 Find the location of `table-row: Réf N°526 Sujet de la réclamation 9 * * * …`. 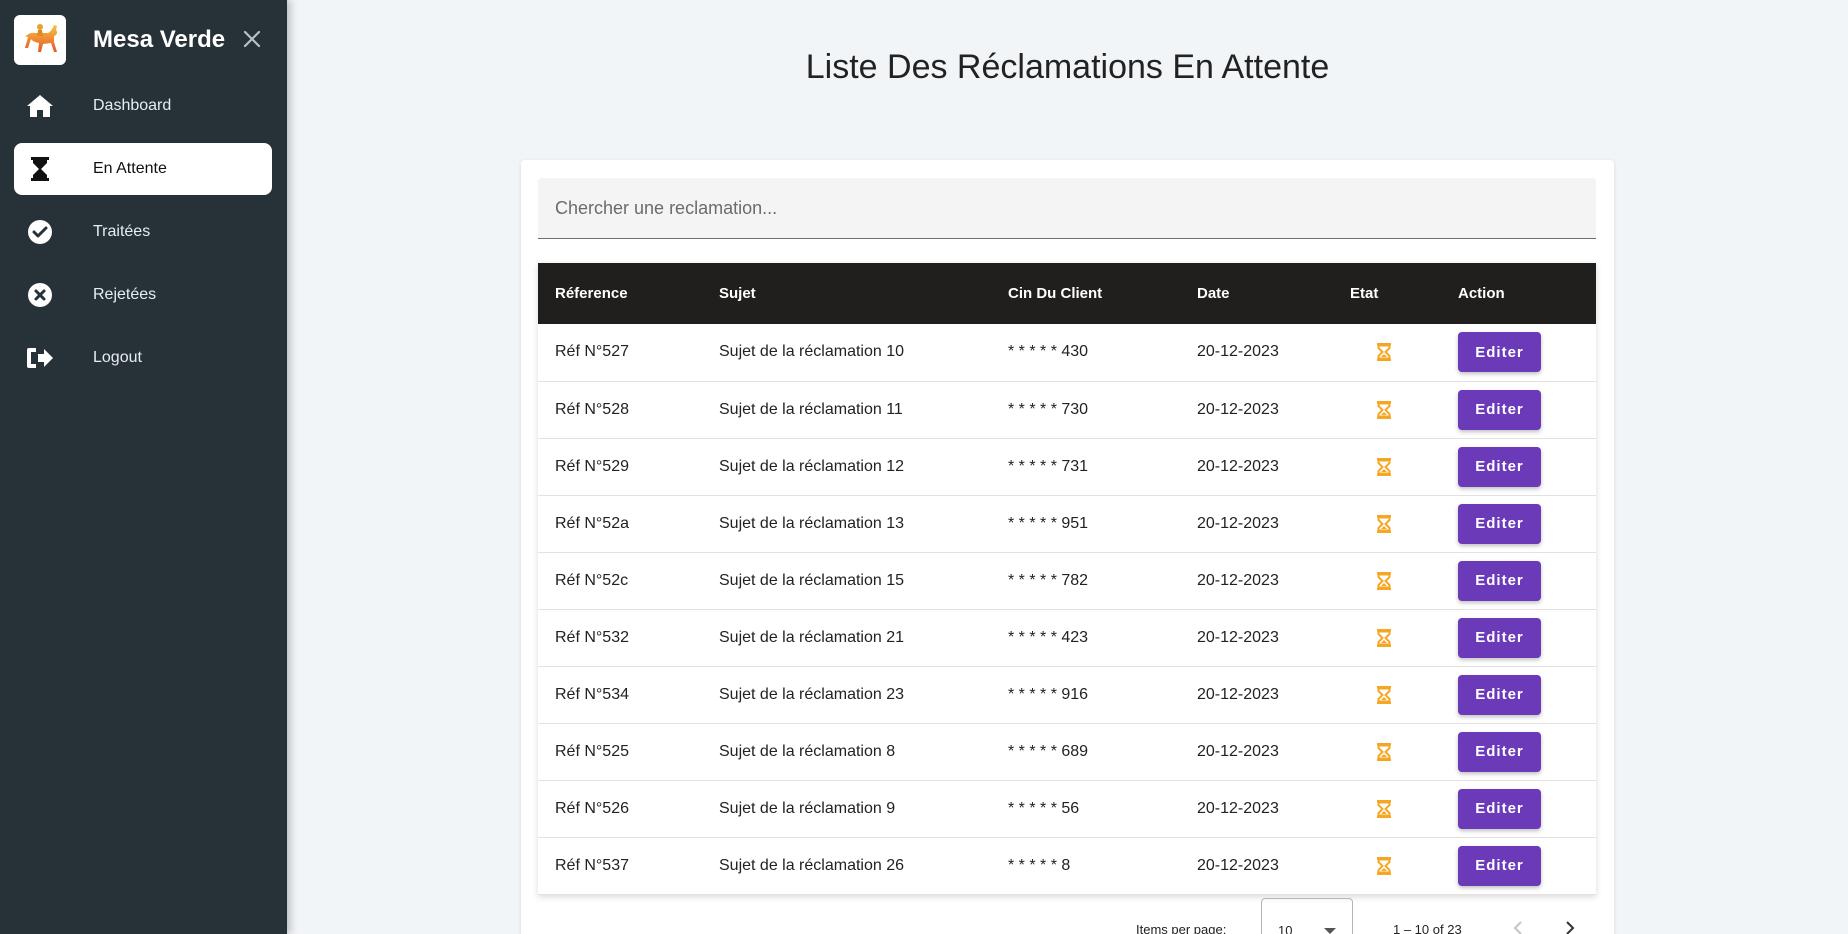

table-row: Réf N°526 Sujet de la réclamation 9 * * * … is located at coordinates (1067, 808).